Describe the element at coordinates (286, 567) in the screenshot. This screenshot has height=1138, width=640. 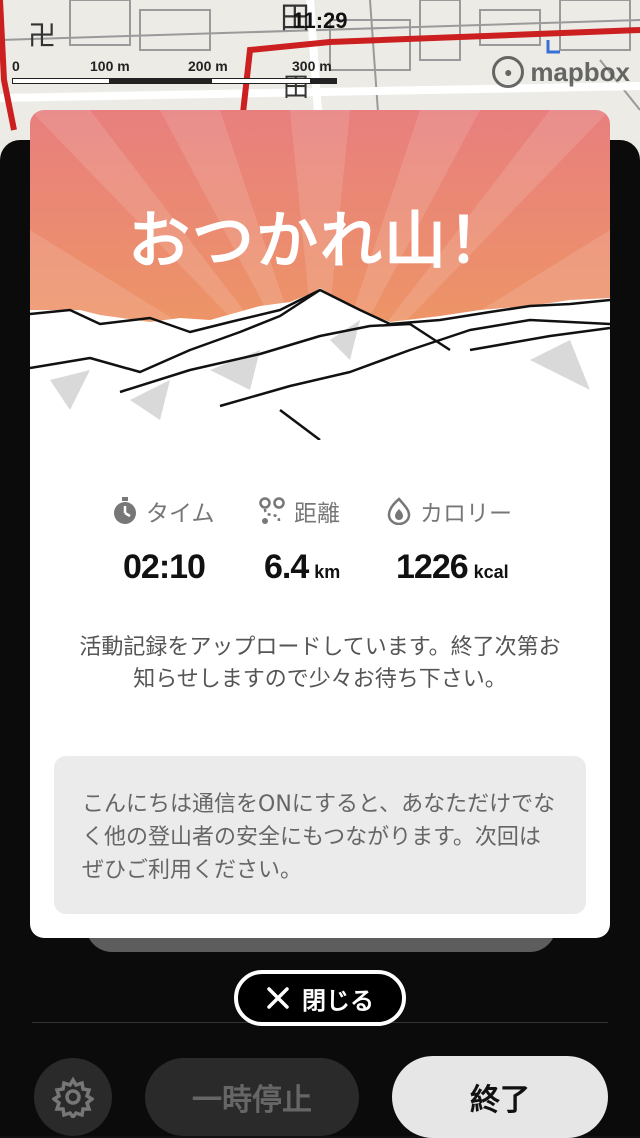
I see `stat-value: 6.4` at that location.